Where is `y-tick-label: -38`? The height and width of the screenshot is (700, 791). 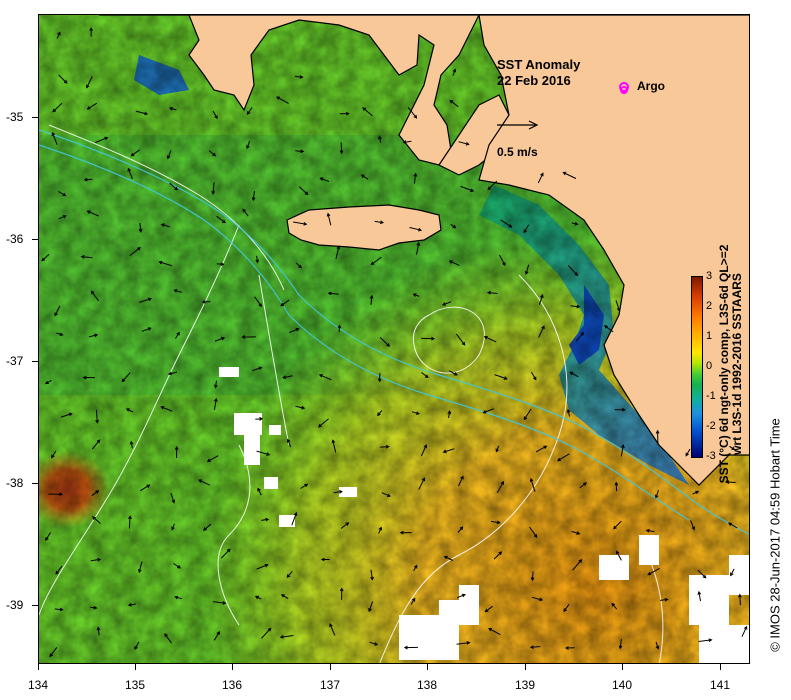 y-tick-label: -38 is located at coordinates (15, 483).